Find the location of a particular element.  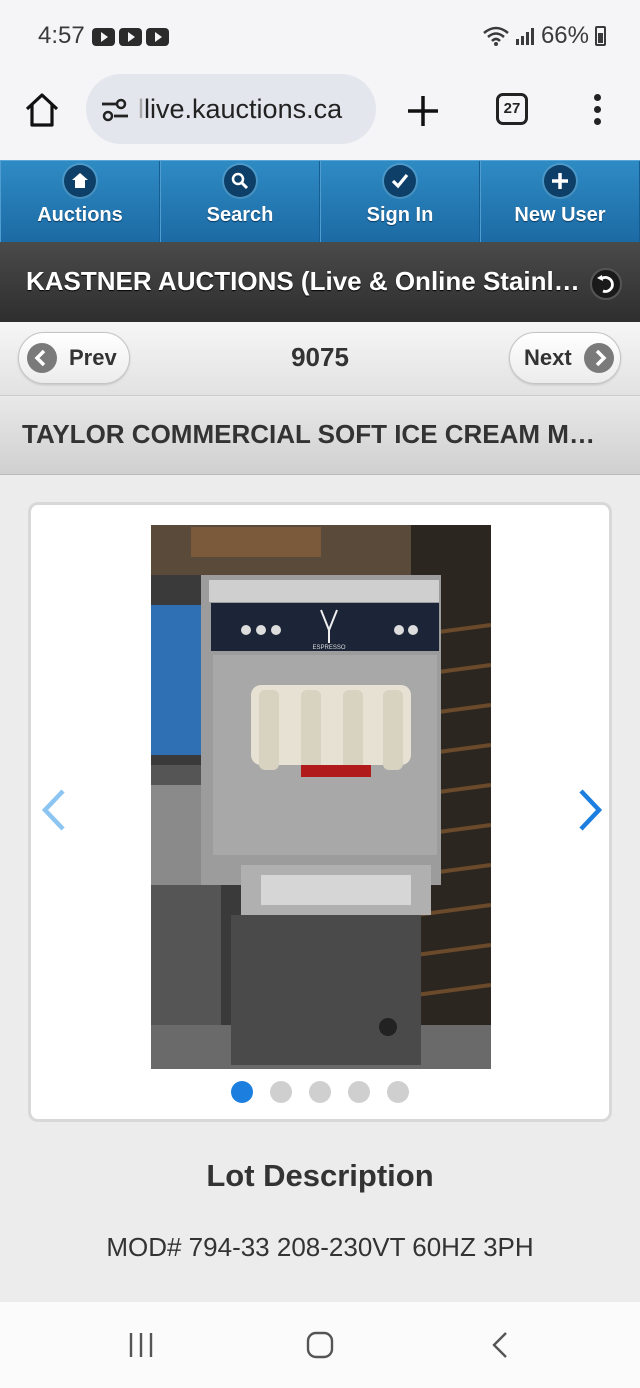

next-button: Next is located at coordinates (565, 358).